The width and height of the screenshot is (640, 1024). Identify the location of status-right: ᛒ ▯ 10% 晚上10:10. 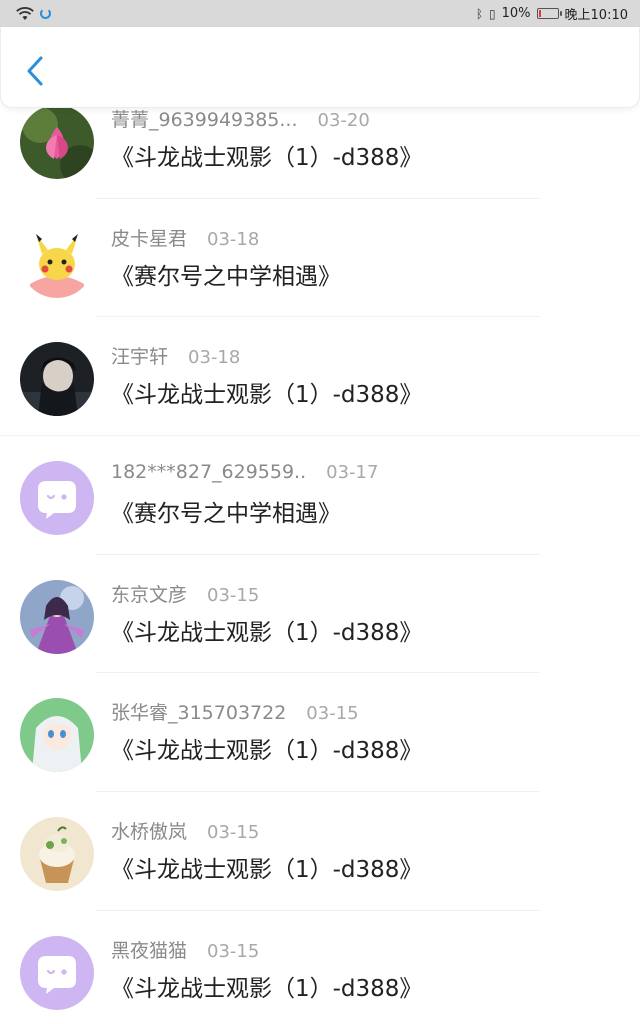
(552, 13).